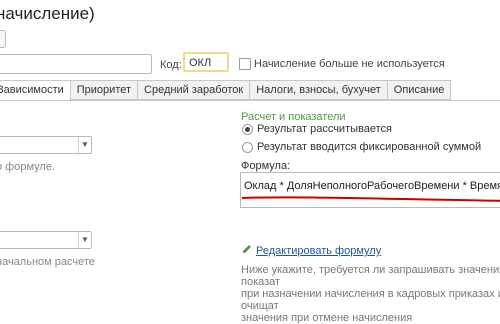  I want to click on tab-description: Описание, so click(419, 90).